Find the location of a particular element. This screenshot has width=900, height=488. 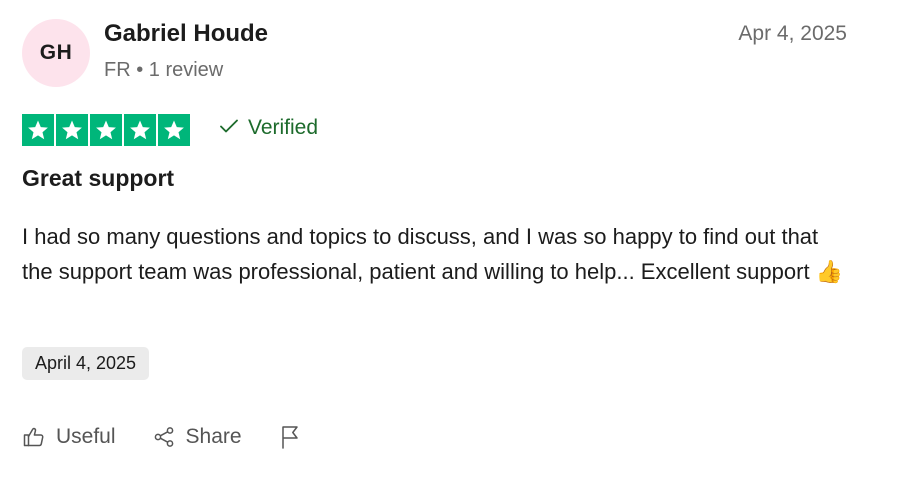

avatar-initials: GH is located at coordinates (56, 52).